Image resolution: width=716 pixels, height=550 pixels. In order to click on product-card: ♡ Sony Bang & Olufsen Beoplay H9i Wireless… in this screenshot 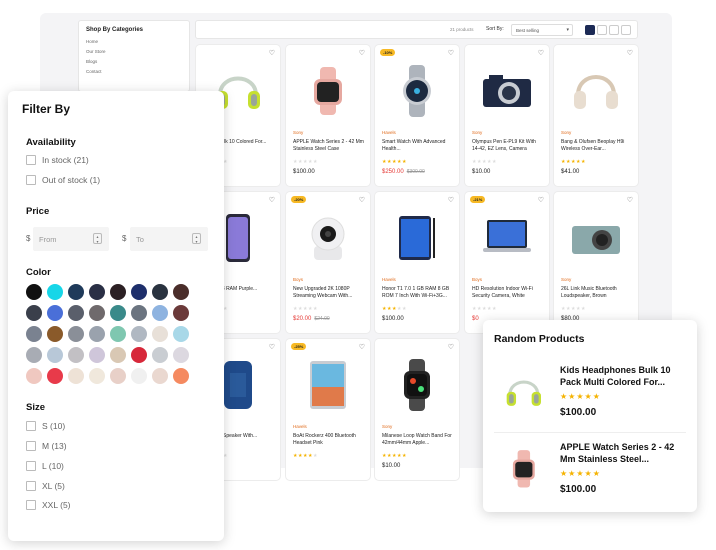, I will do `click(596, 115)`.